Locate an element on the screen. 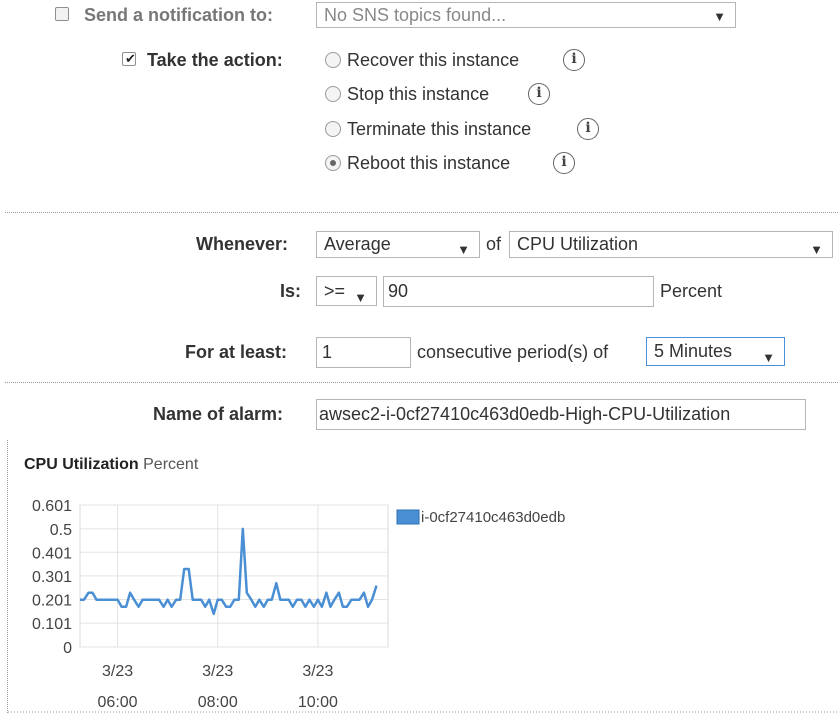  radio-selected-dot is located at coordinates (333, 163).